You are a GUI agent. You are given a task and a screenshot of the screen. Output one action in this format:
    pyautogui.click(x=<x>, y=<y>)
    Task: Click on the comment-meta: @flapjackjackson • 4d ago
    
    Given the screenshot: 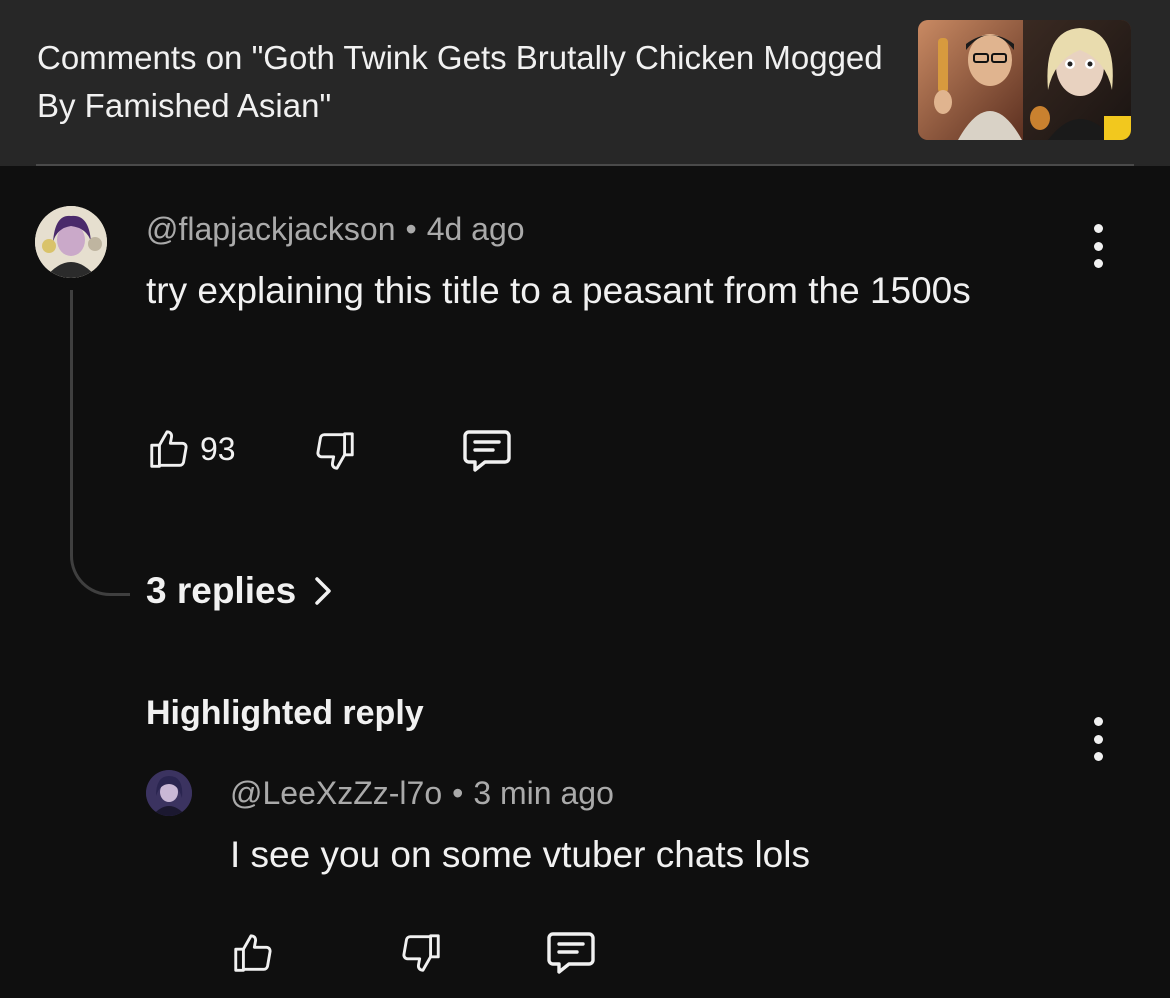 What is the action you would take?
    pyautogui.click(x=335, y=229)
    